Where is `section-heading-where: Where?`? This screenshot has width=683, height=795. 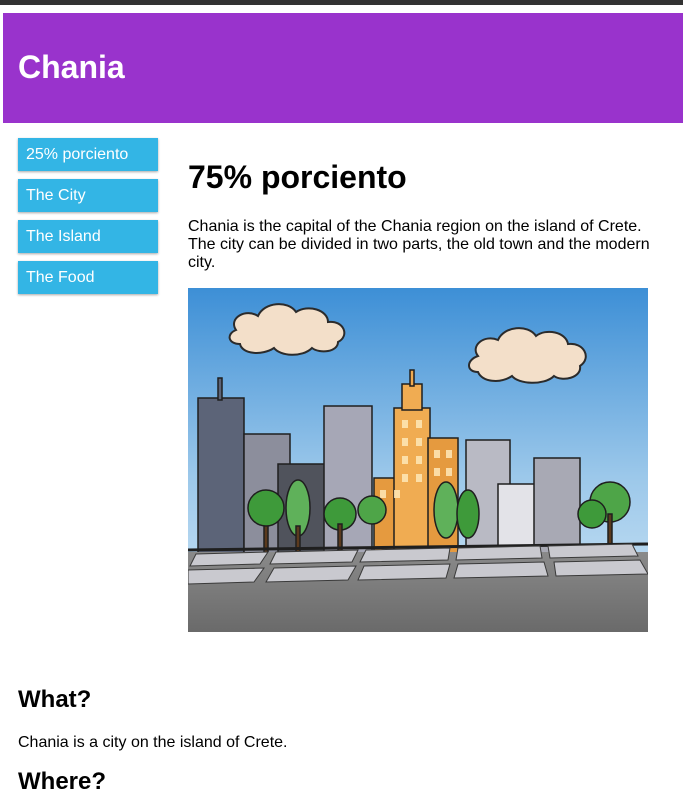
section-heading-where: Where? is located at coordinates (62, 781).